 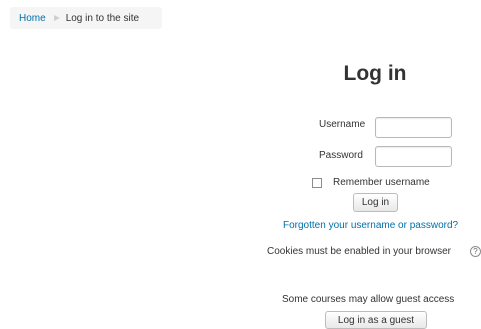 I want to click on breadcrumb: Home Log in to the site, so click(x=86, y=18).